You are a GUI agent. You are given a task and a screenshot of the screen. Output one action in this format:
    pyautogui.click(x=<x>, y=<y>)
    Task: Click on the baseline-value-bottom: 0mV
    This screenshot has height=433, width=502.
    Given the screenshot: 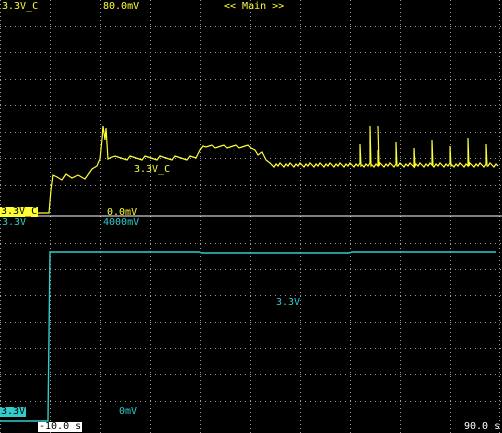 What is the action you would take?
    pyautogui.click(x=128, y=411)
    